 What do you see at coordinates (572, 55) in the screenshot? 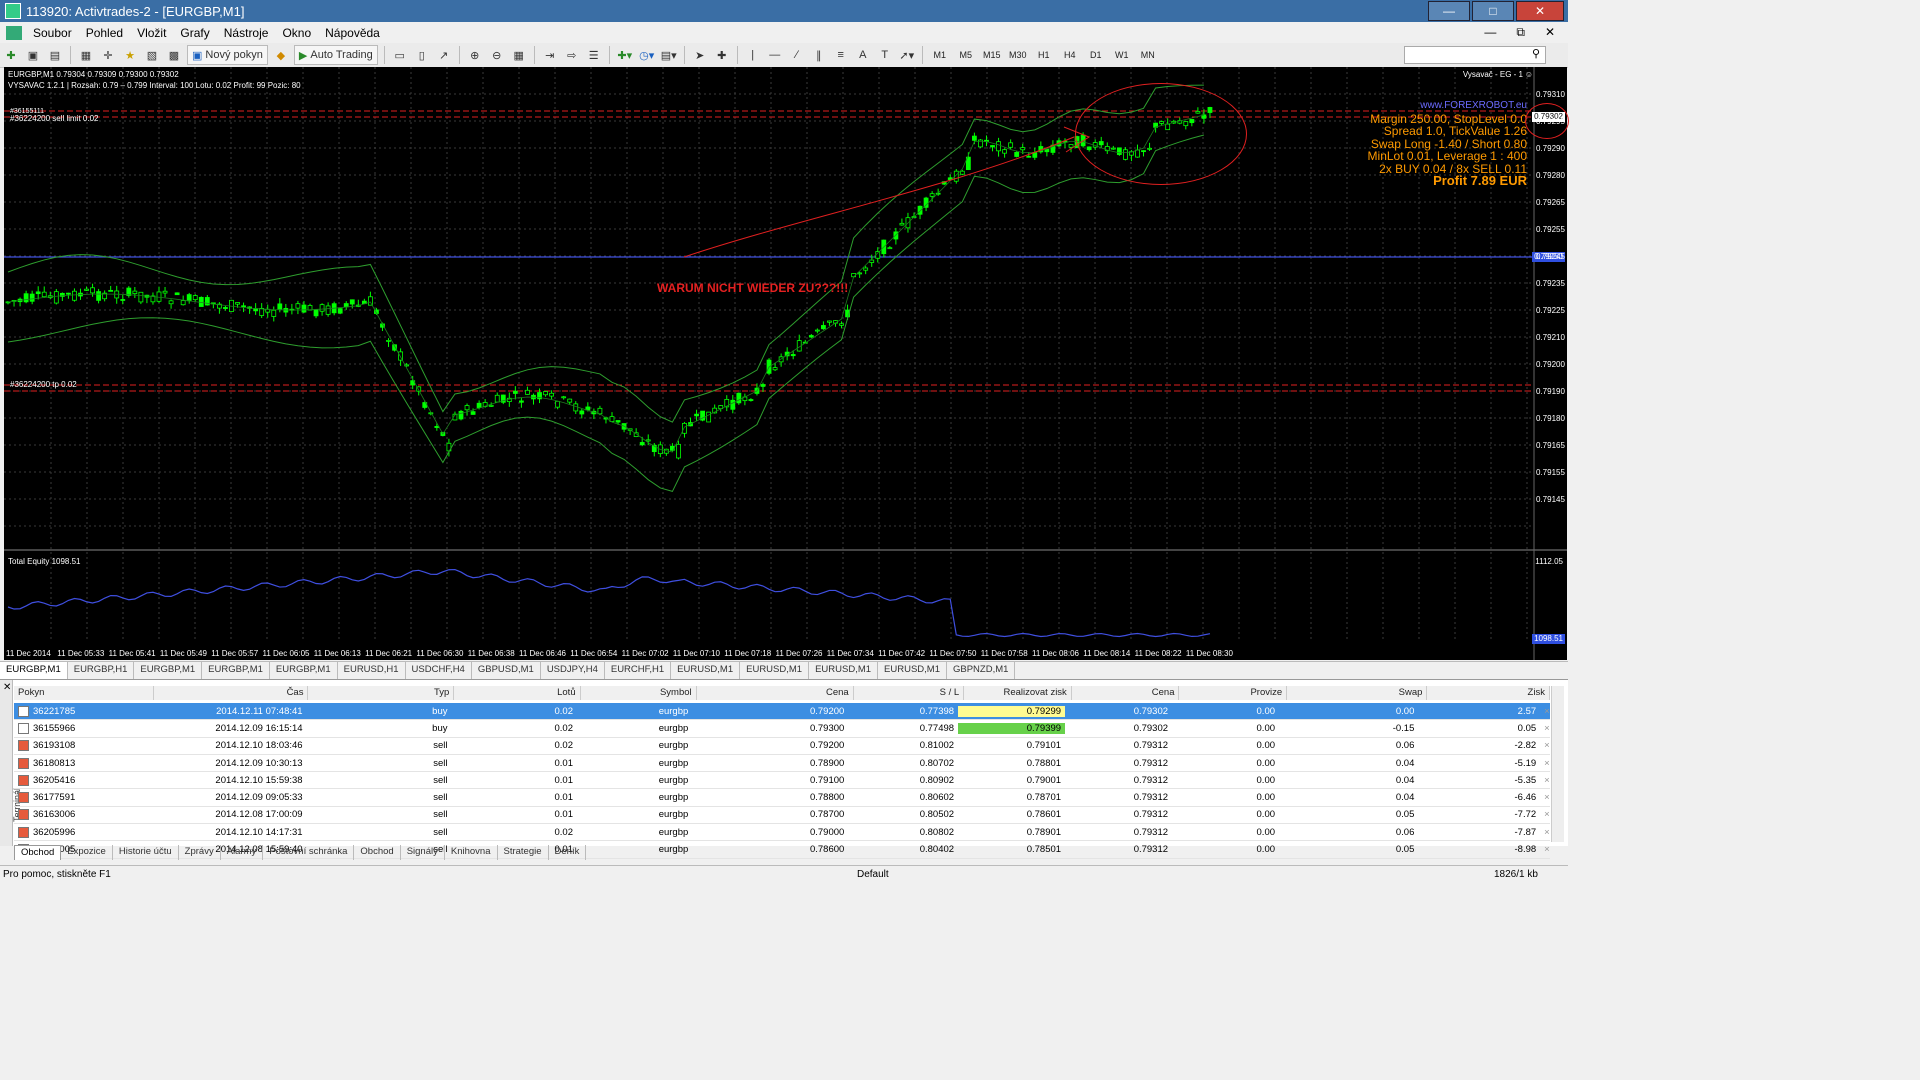
I see `autoscroll-icon: ⇨` at bounding box center [572, 55].